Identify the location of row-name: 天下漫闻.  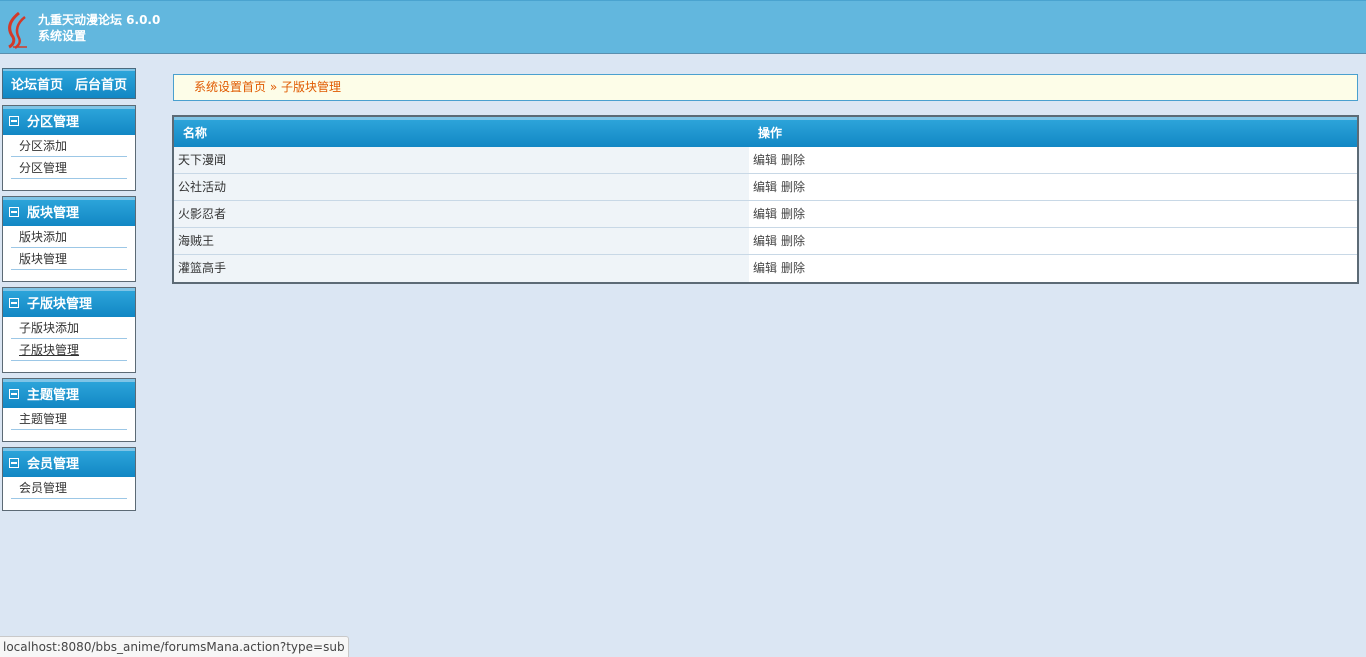
(461, 160).